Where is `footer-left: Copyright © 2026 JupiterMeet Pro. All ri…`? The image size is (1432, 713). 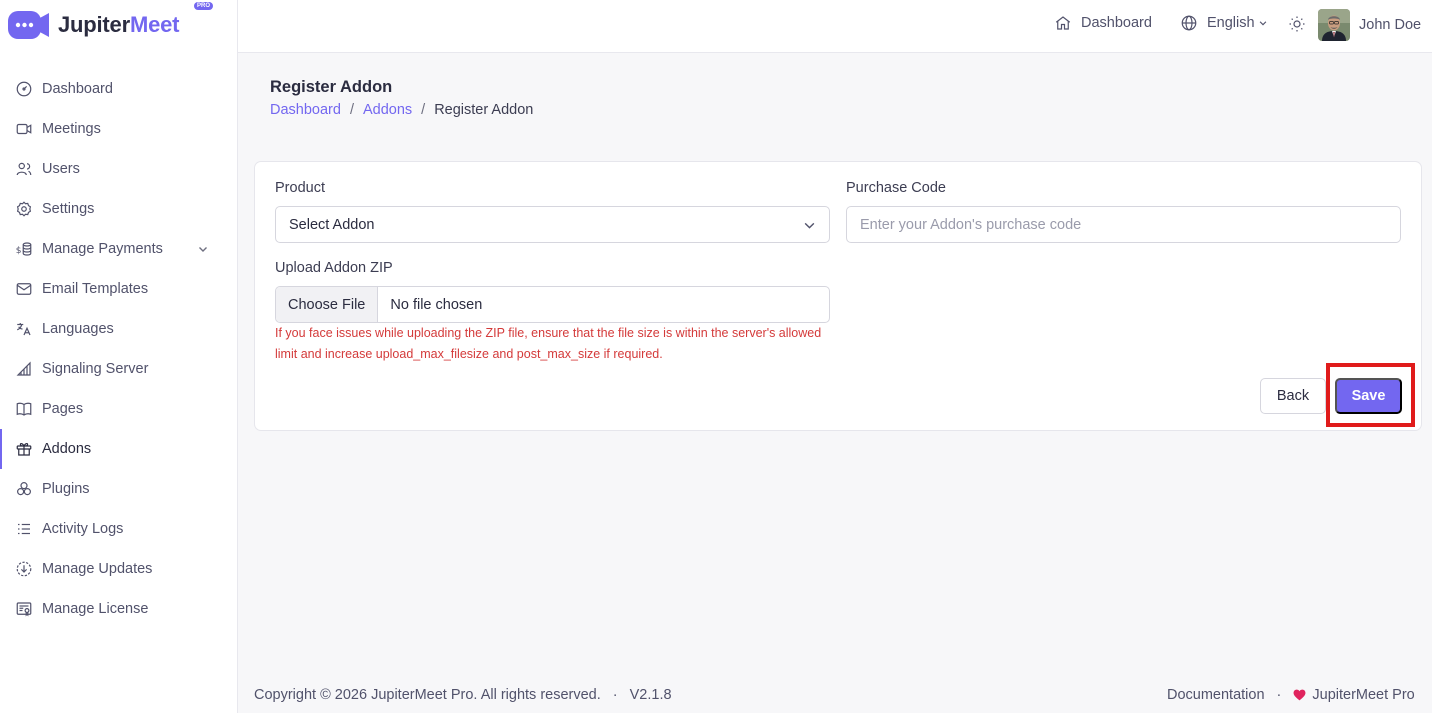
footer-left: Copyright © 2026 JupiterMeet Pro. All ri… is located at coordinates (463, 695).